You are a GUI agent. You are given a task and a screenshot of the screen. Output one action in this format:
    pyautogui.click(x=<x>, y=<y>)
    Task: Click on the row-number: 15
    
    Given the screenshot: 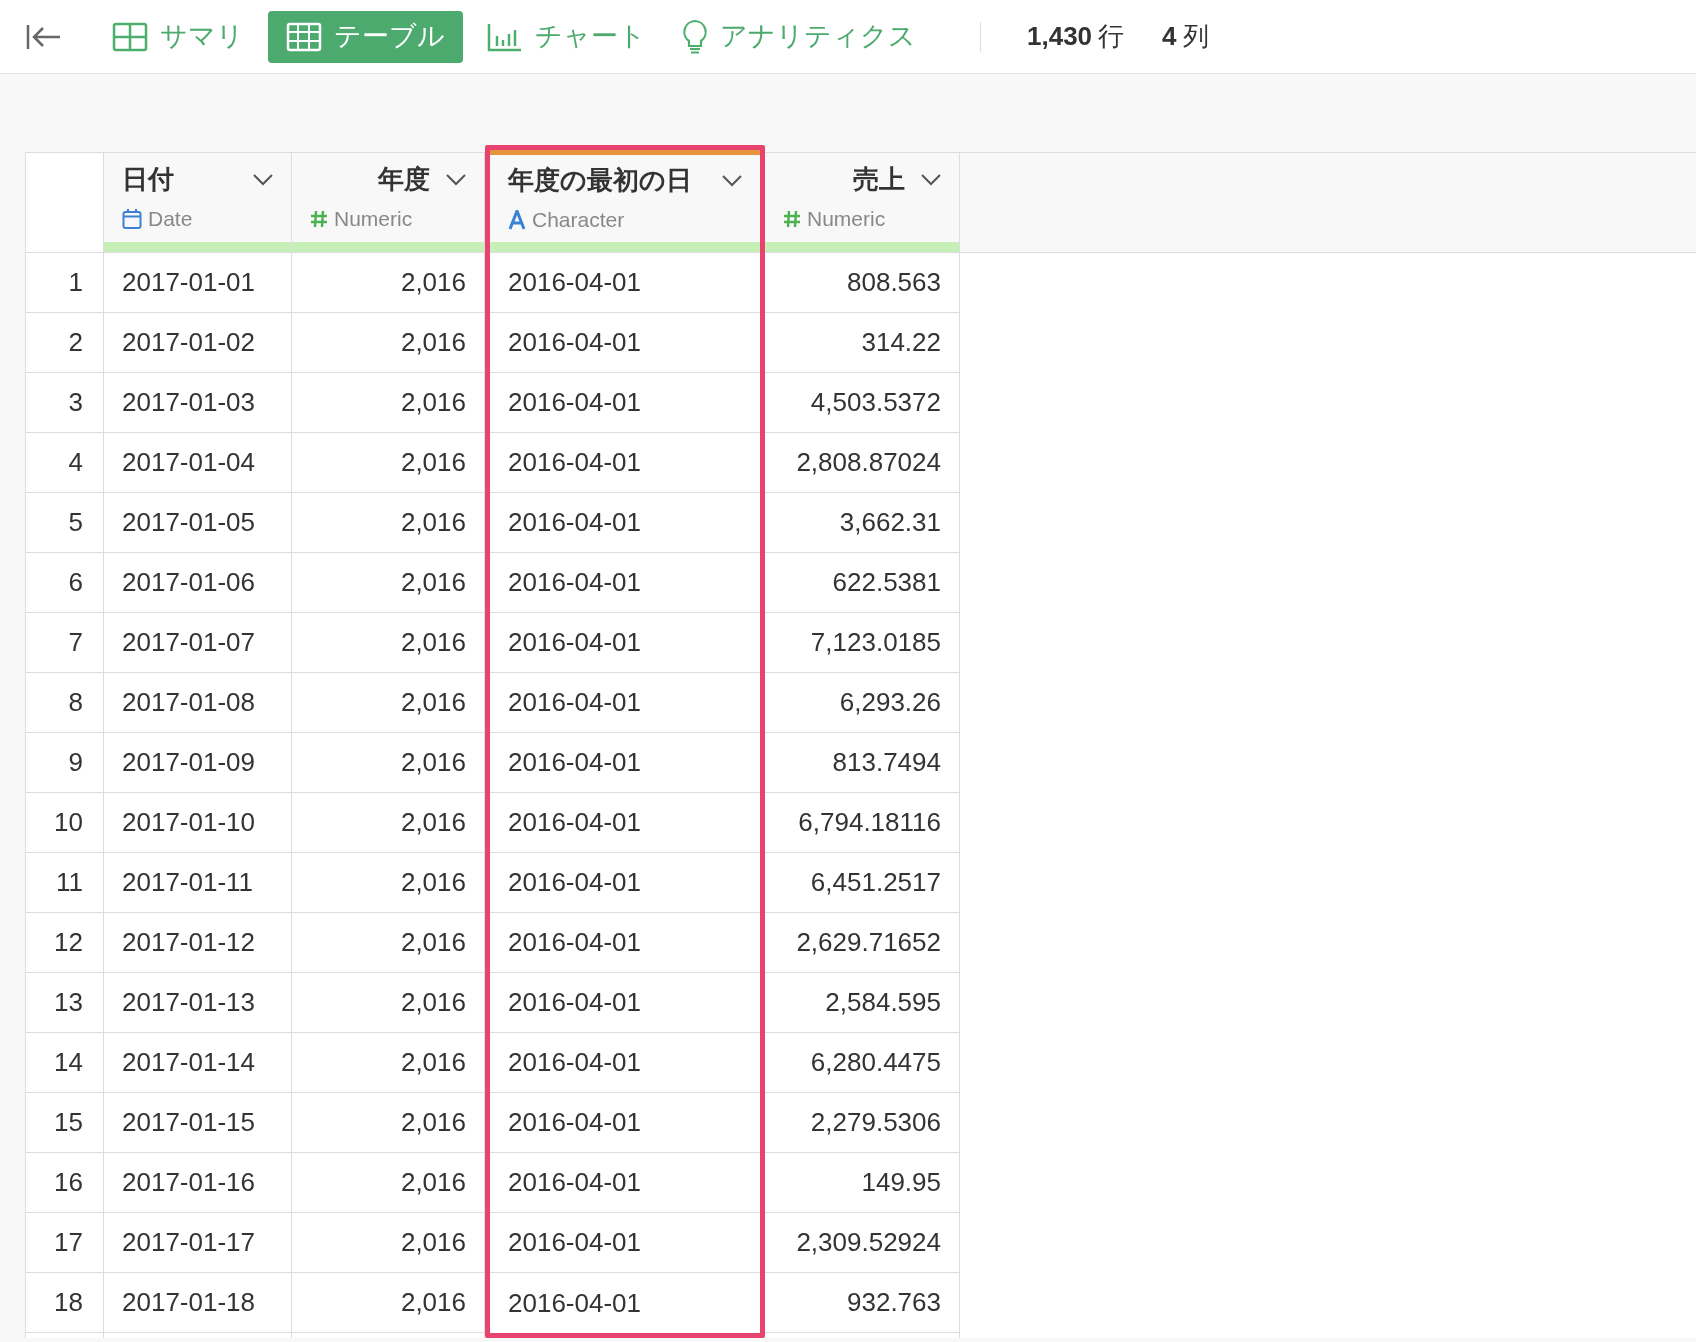 What is the action you would take?
    pyautogui.click(x=64, y=1123)
    